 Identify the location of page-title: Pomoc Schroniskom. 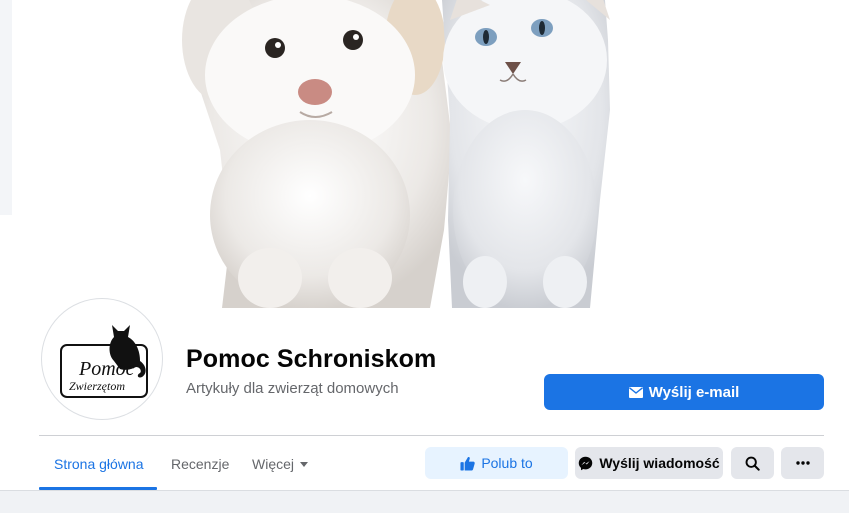
(311, 359).